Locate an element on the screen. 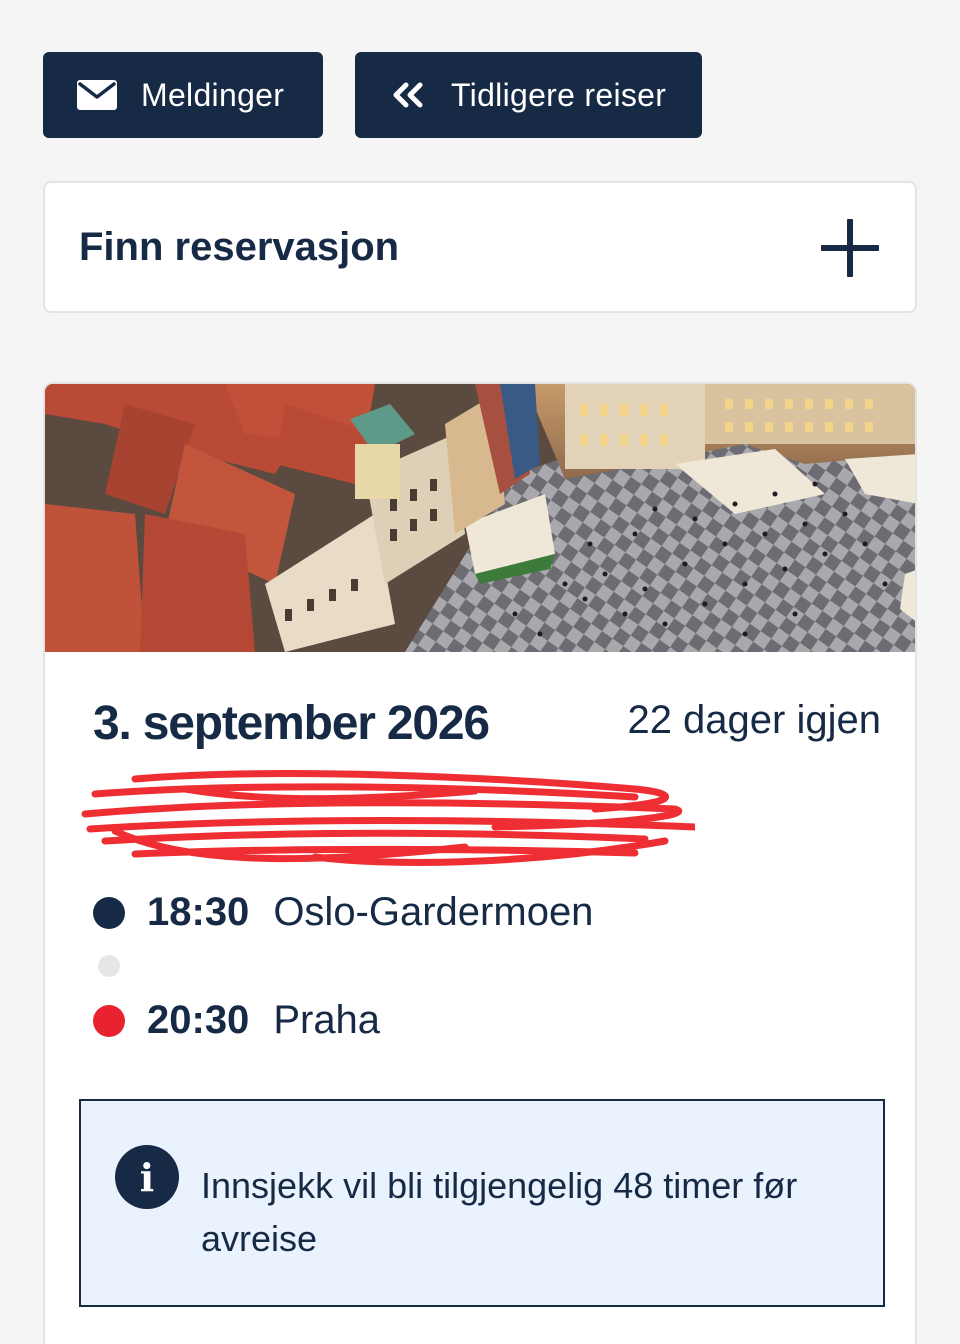 The height and width of the screenshot is (1344, 960). days-left: 22 dager igjen is located at coordinates (754, 720).